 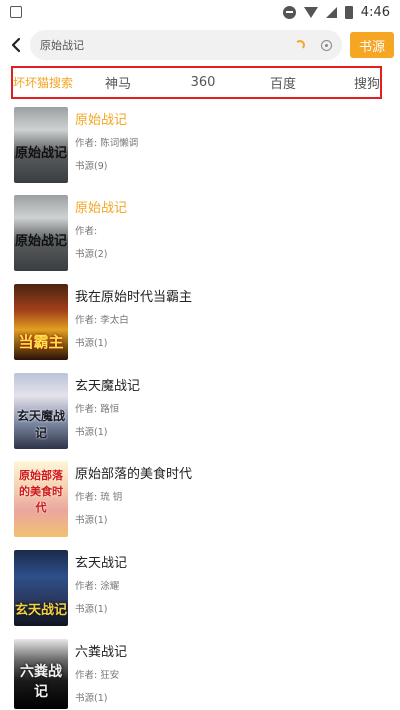 I want to click on book-author: 作者: 涂耀, so click(x=97, y=586).